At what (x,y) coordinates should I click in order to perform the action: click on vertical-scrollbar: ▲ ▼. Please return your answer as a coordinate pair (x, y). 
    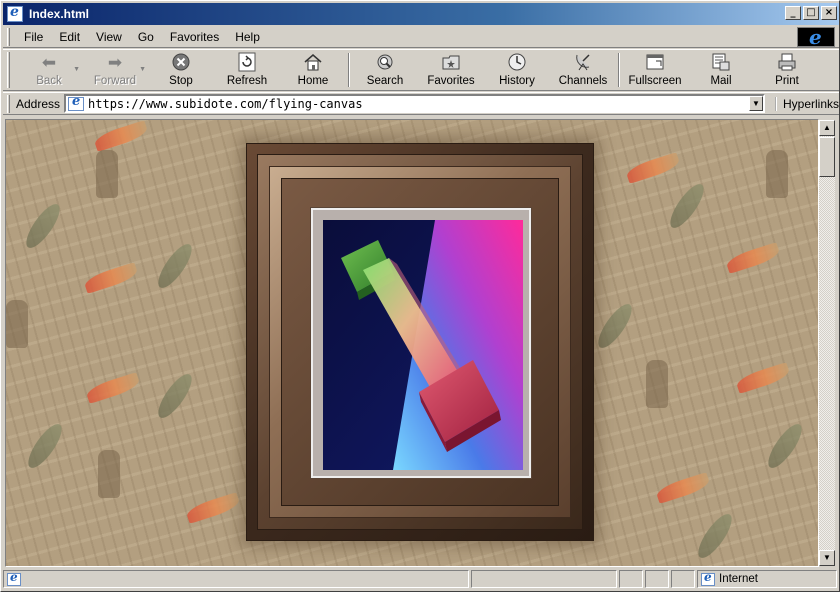
    Looking at the image, I should click on (827, 343).